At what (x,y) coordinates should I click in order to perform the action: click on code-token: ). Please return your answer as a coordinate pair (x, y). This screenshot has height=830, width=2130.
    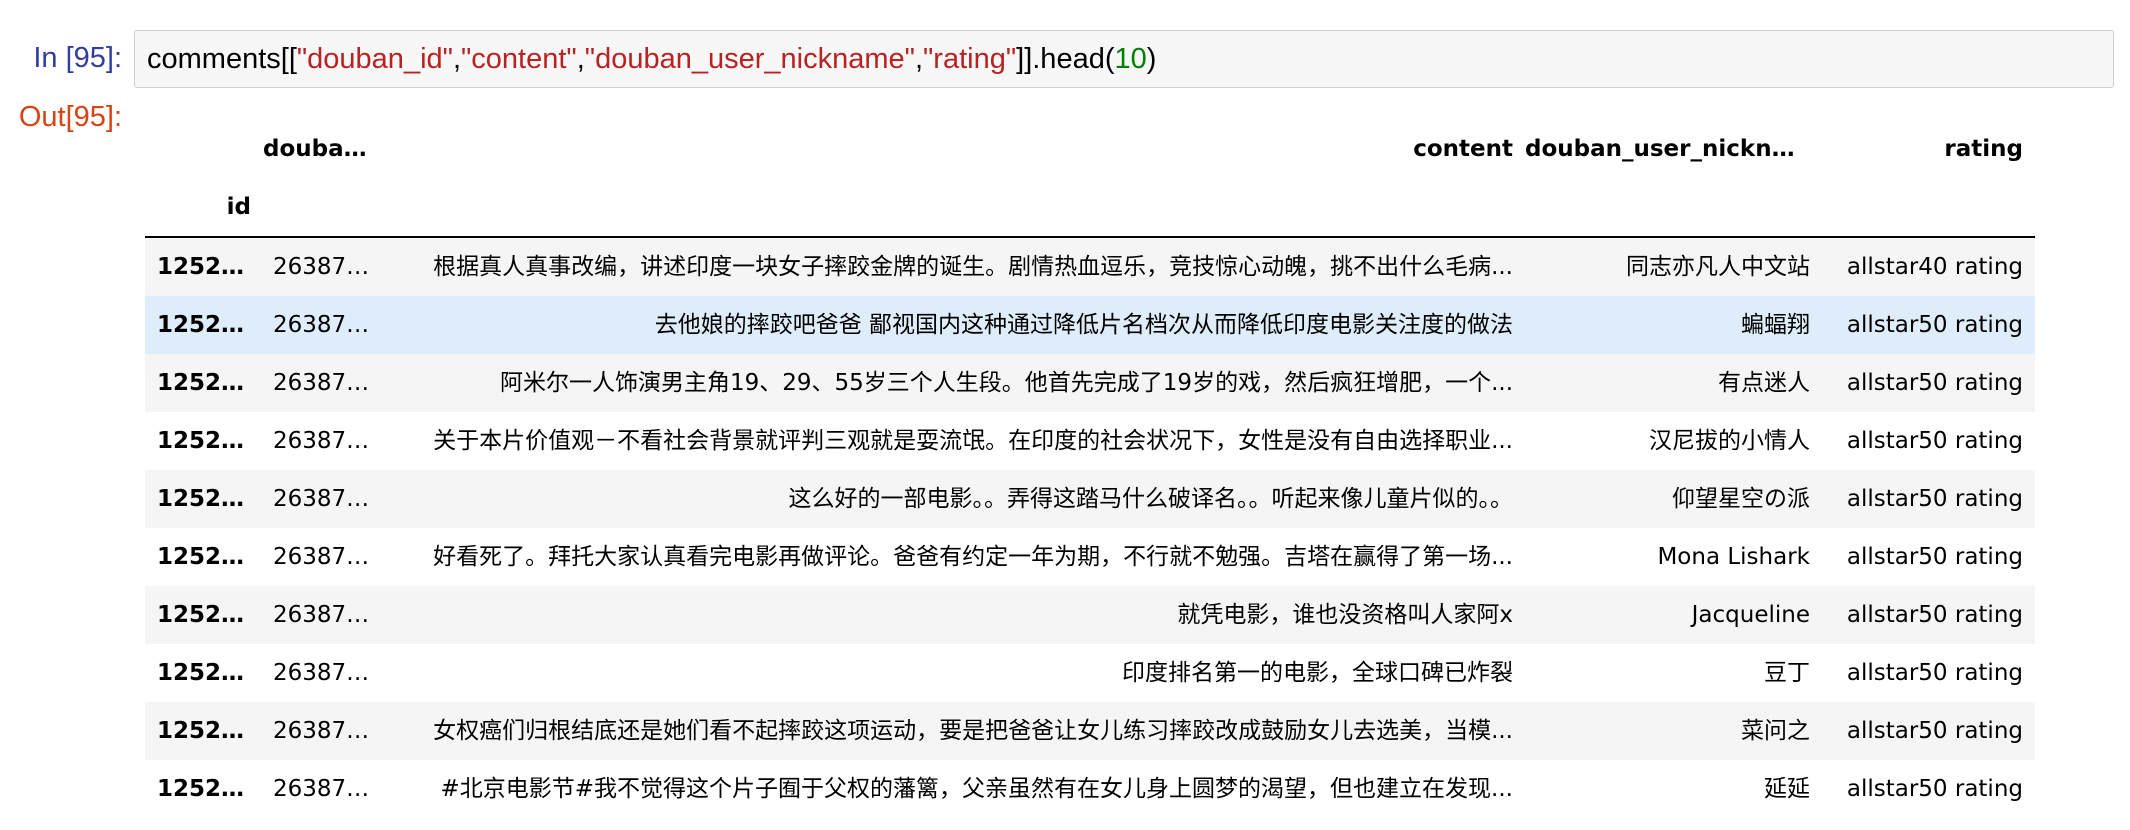
    Looking at the image, I should click on (1151, 59).